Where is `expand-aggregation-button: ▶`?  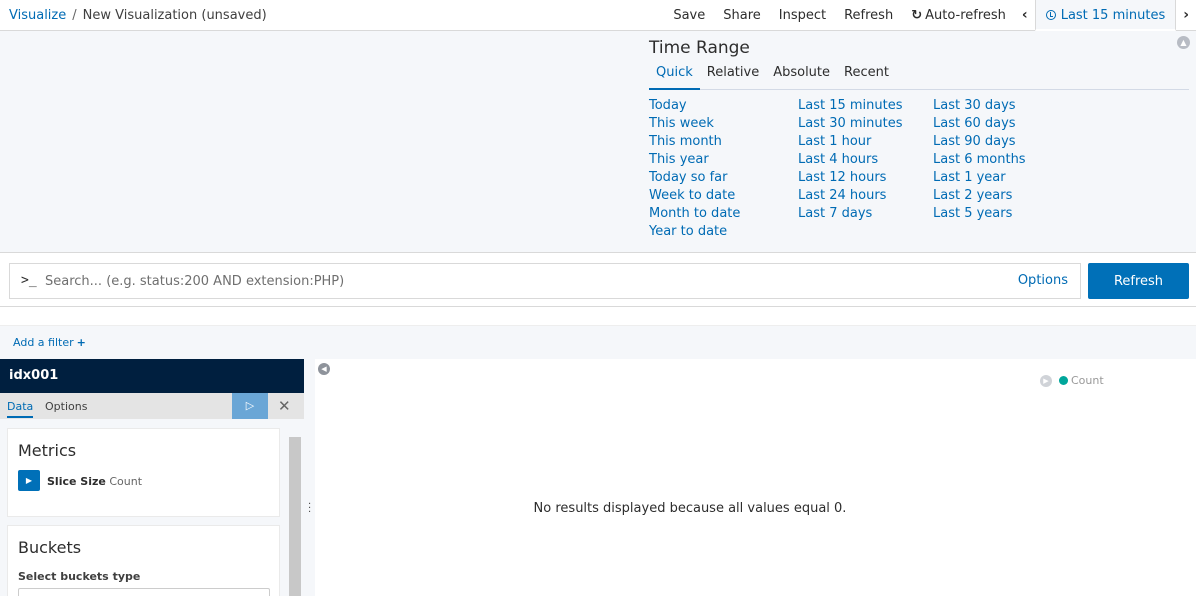 expand-aggregation-button: ▶ is located at coordinates (29, 480).